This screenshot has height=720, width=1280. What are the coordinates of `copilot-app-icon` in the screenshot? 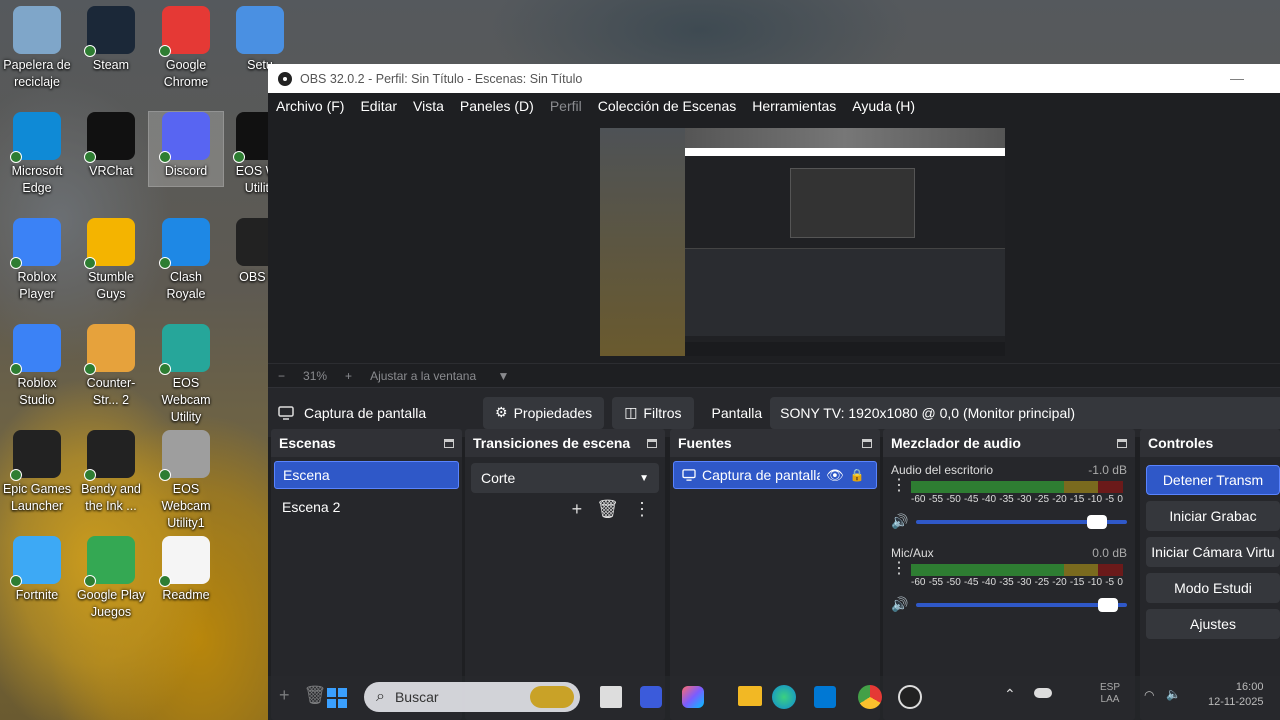 It's located at (693, 697).